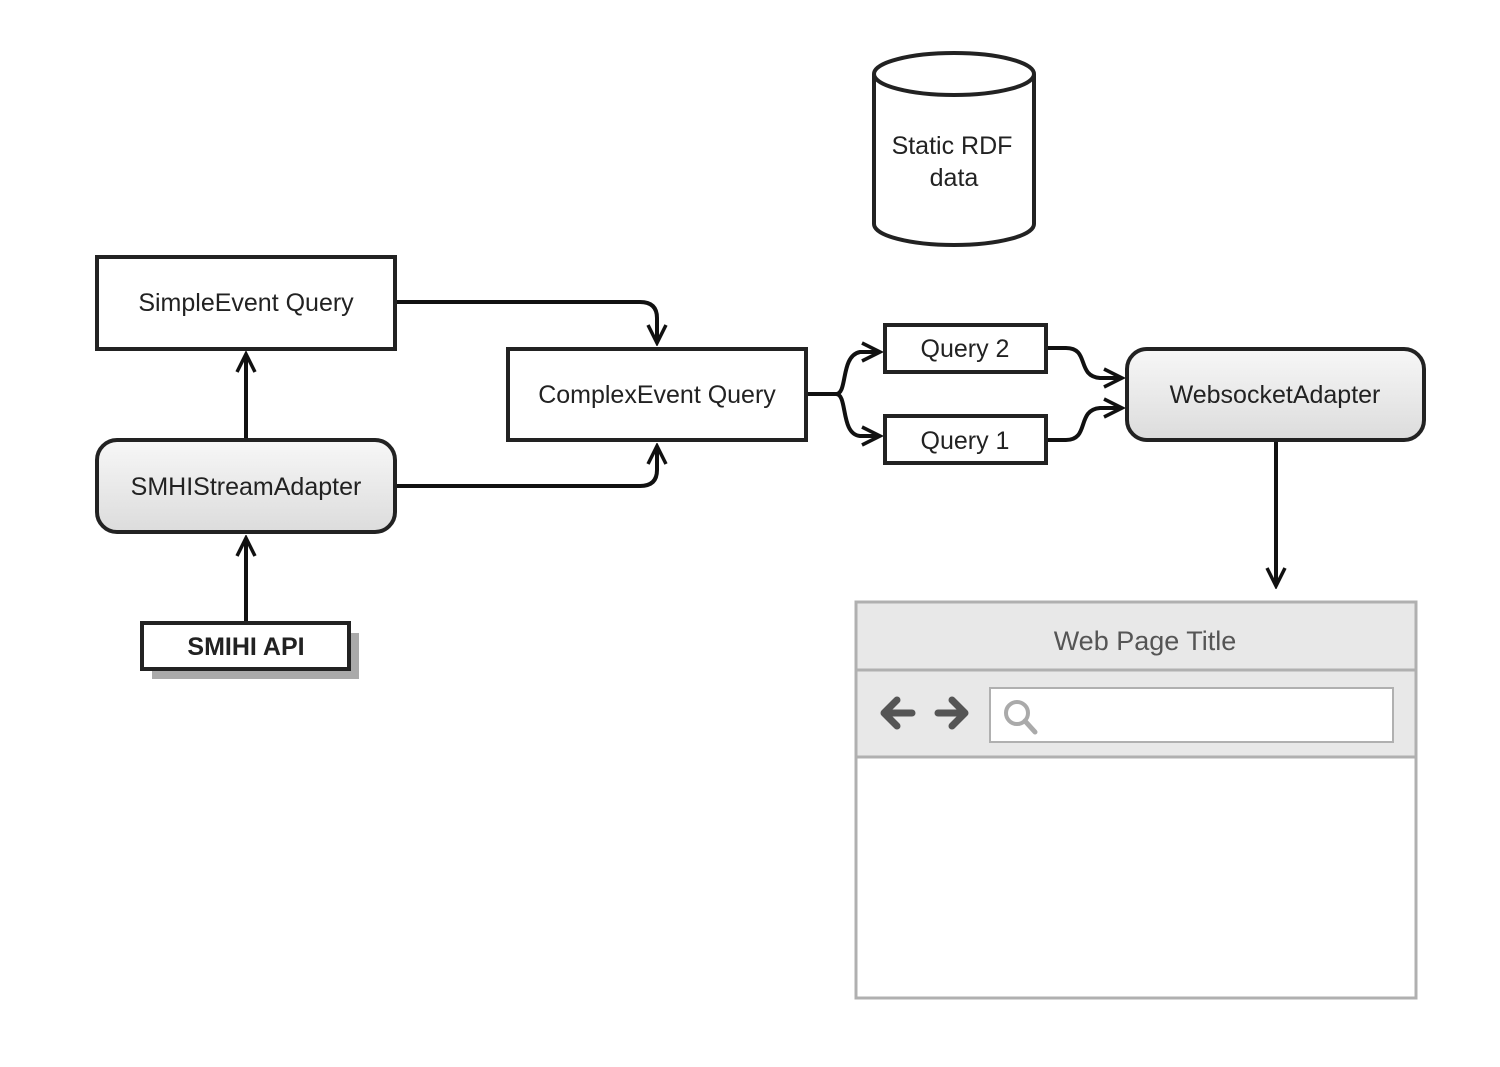  What do you see at coordinates (857, 414) in the screenshot?
I see `edge-complex-to-query1` at bounding box center [857, 414].